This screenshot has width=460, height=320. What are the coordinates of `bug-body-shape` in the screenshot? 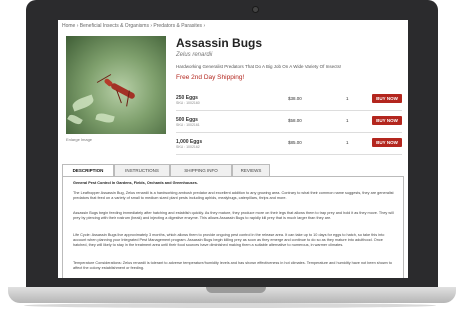 It's located at (123, 91).